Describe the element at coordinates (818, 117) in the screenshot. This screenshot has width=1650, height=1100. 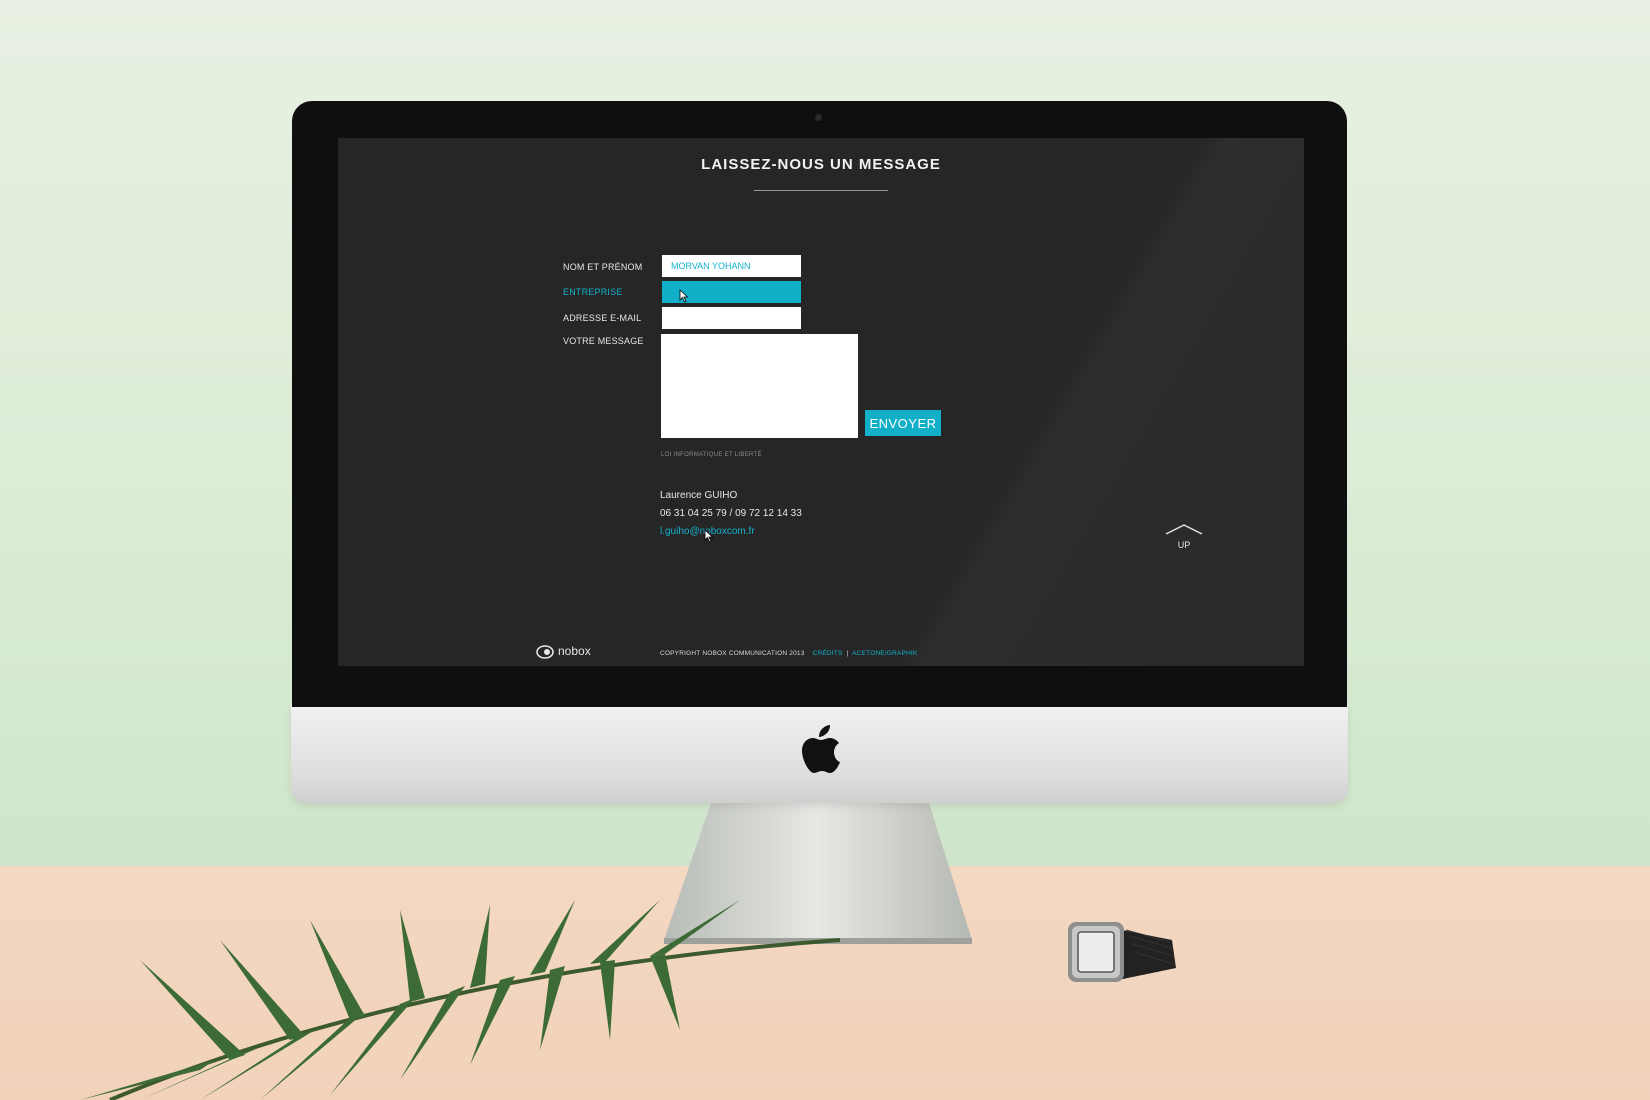
I see `webcam` at that location.